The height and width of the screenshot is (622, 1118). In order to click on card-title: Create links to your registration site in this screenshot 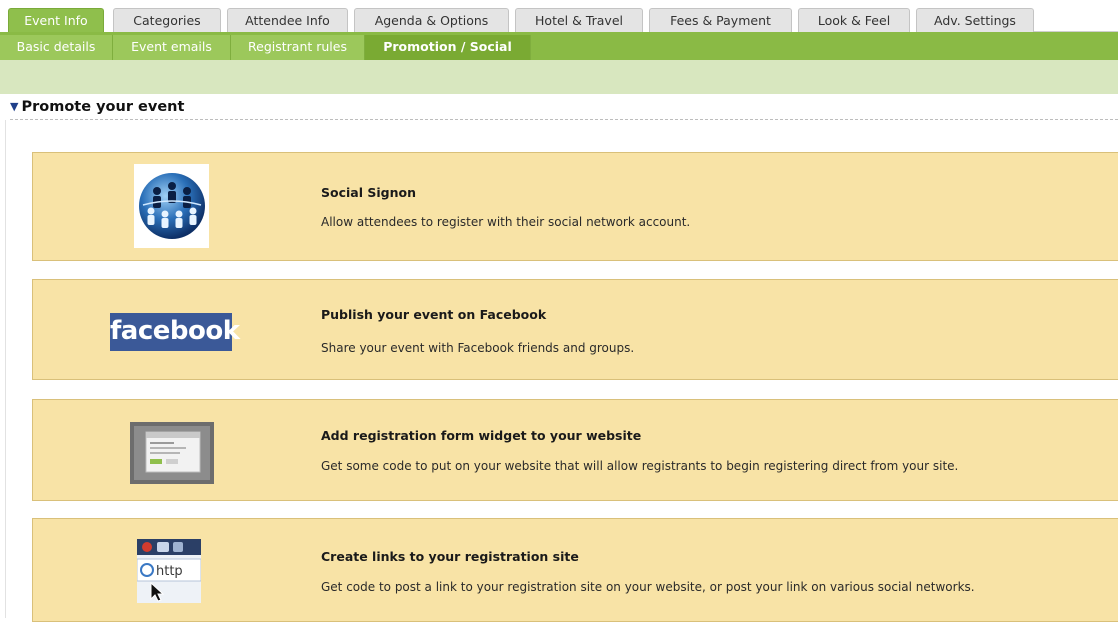, I will do `click(450, 556)`.